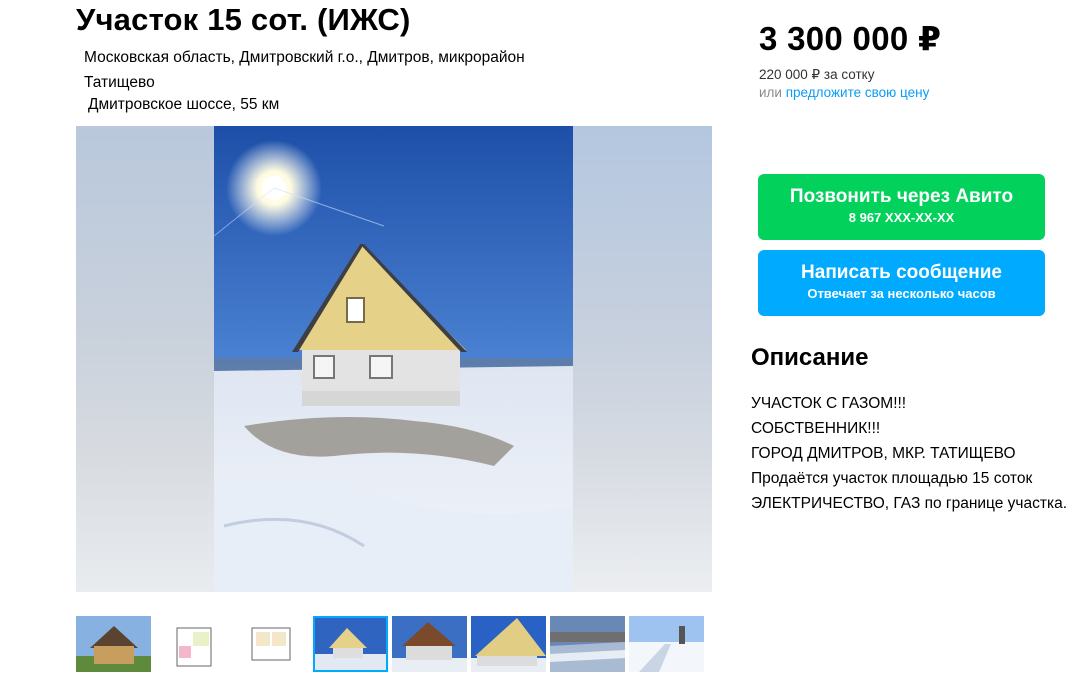 The height and width of the screenshot is (680, 1080). What do you see at coordinates (901, 196) in the screenshot?
I see `call-button-label: Позвонить через Авито` at bounding box center [901, 196].